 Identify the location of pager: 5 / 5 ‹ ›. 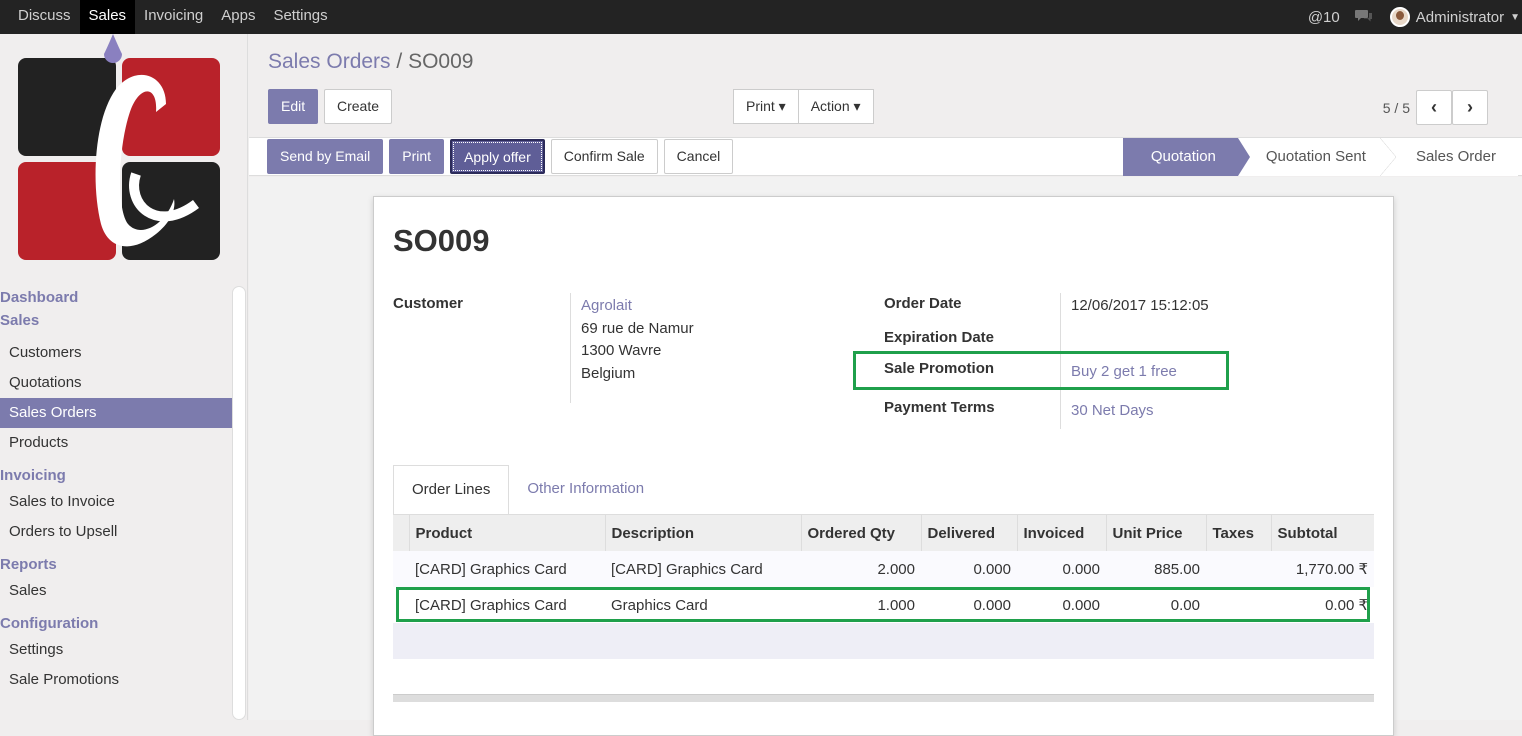
(1435, 107).